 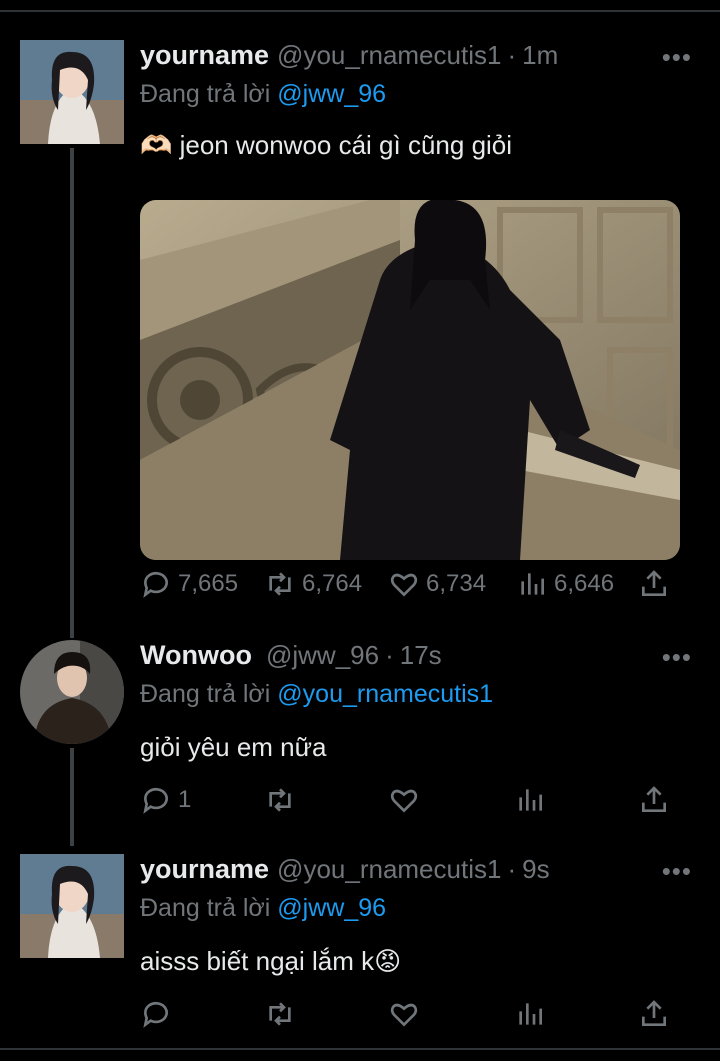 I want to click on reply-count: 7,665, so click(x=208, y=583).